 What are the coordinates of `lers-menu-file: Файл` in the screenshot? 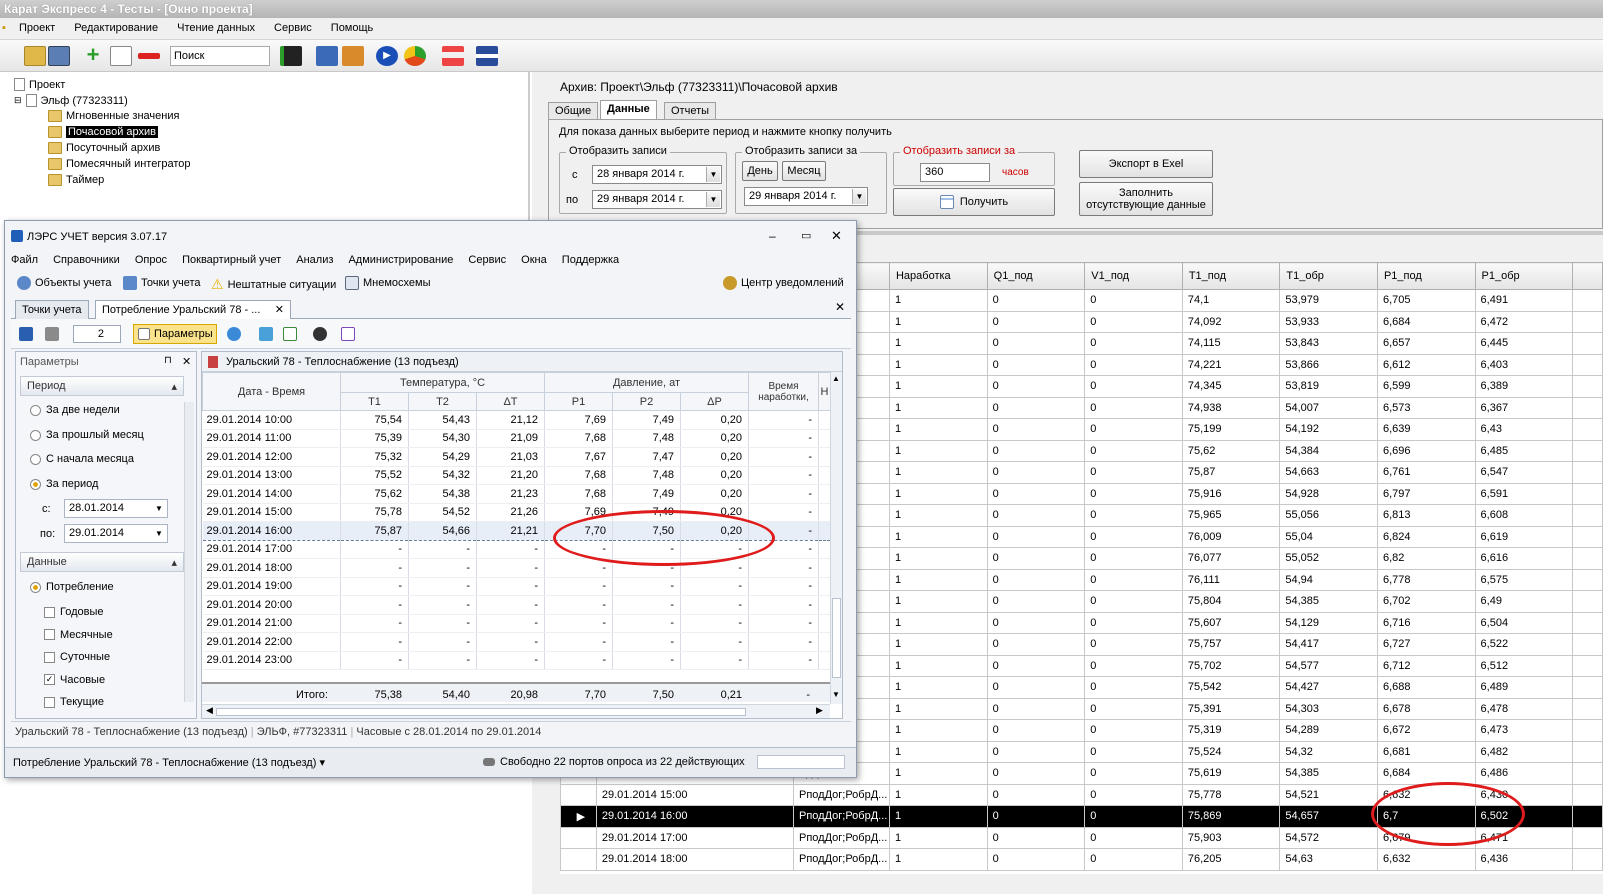 It's located at (24, 260).